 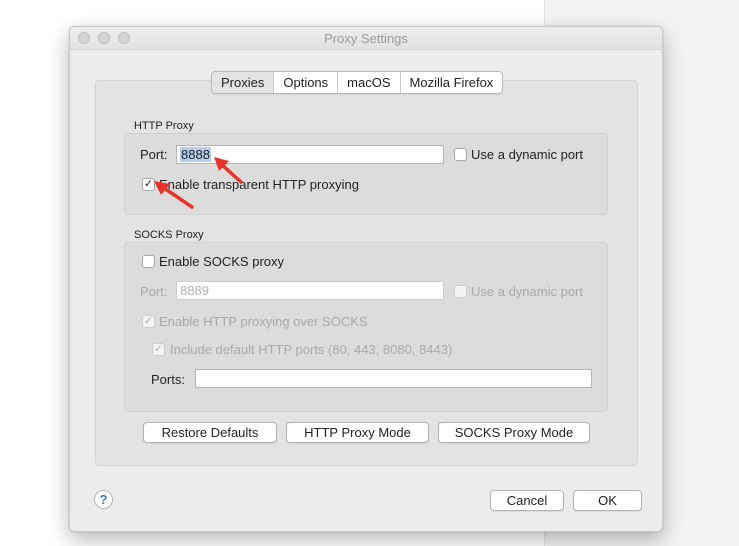 I want to click on annotation-arrow-port-icon, so click(x=228, y=170).